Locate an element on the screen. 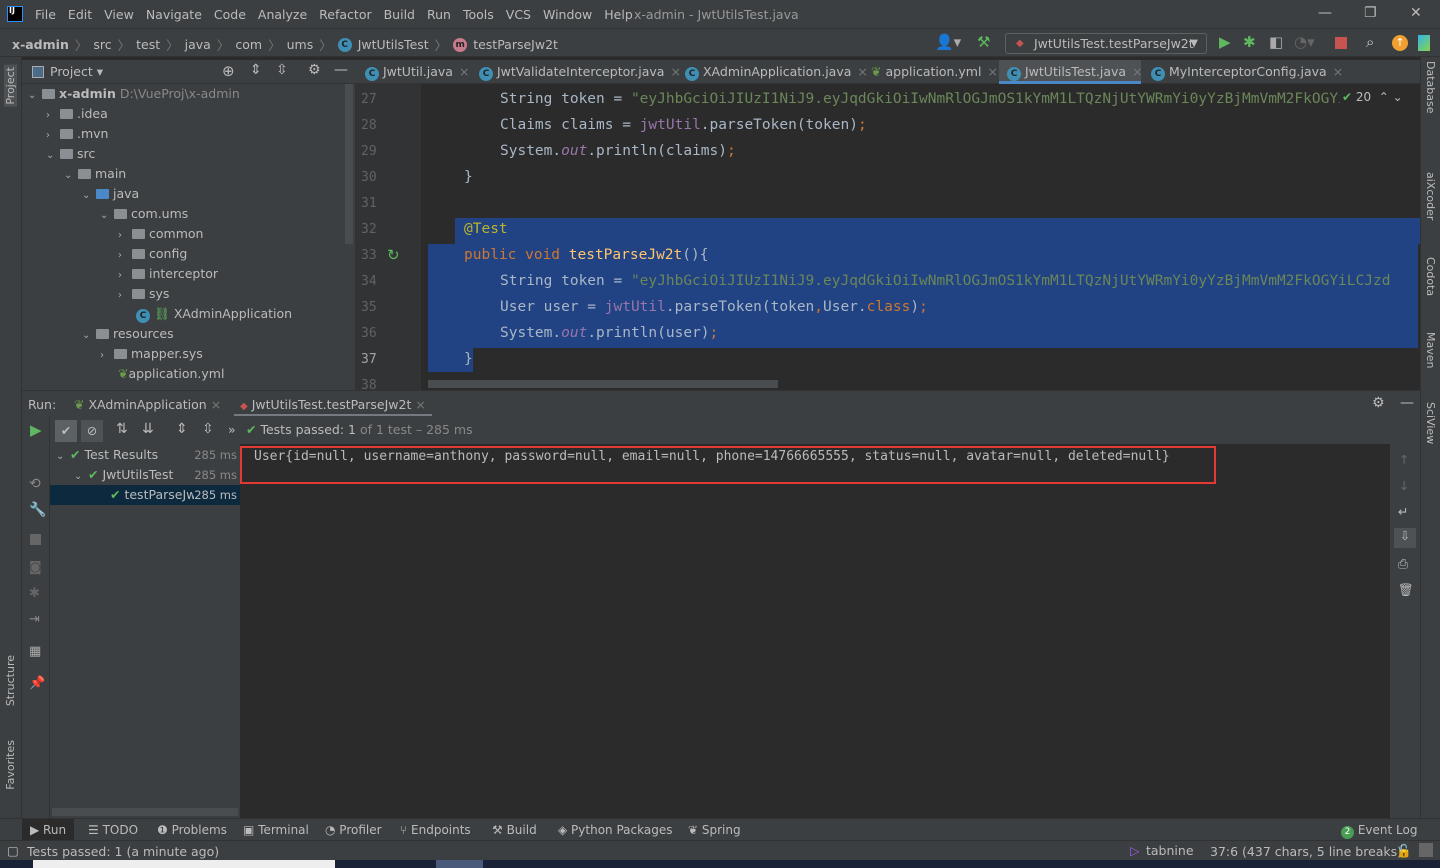 The width and height of the screenshot is (1440, 868). crumb-test: test is located at coordinates (148, 44).